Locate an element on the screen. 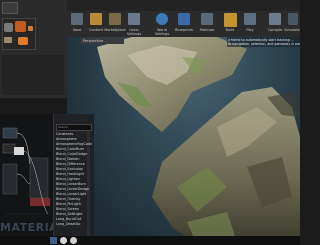  build-icon is located at coordinates (230, 20).